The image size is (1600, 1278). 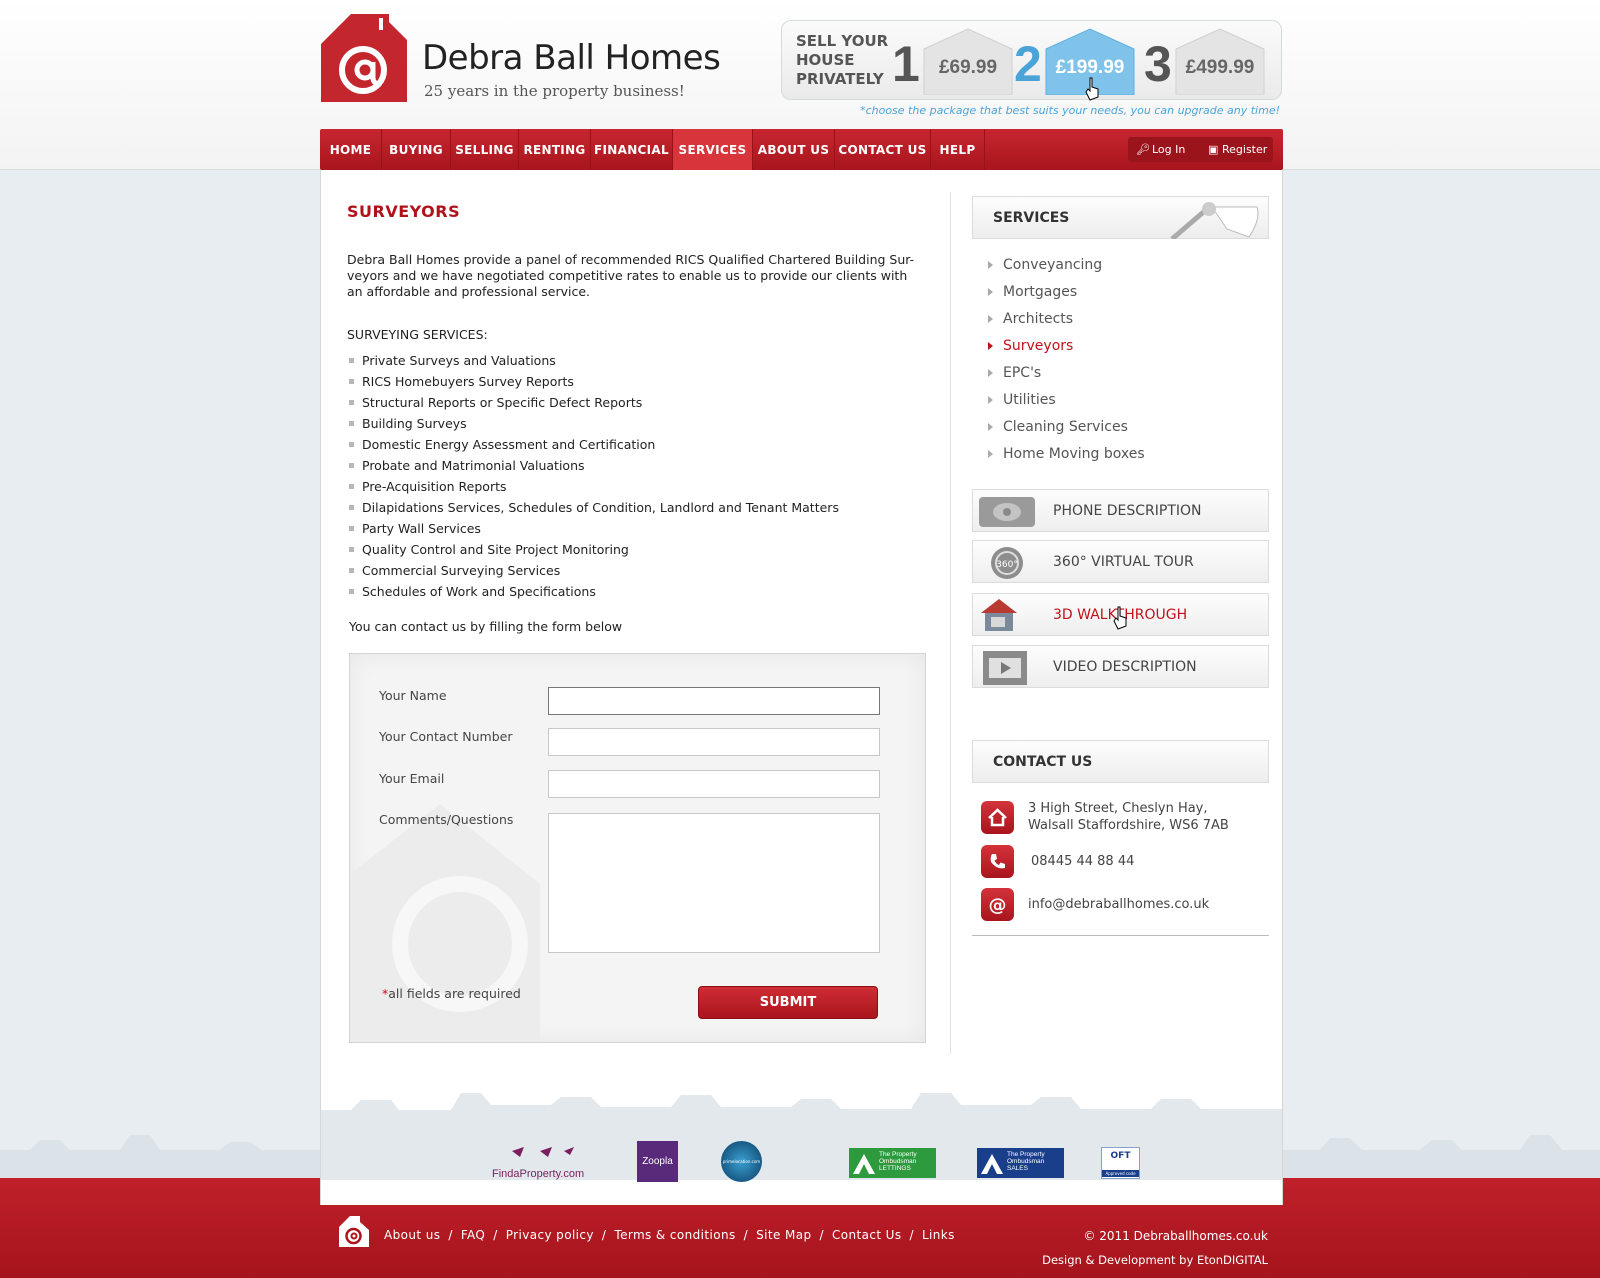 What do you see at coordinates (1120, 761) in the screenshot?
I see `contact-panel-header: CONTACT US` at bounding box center [1120, 761].